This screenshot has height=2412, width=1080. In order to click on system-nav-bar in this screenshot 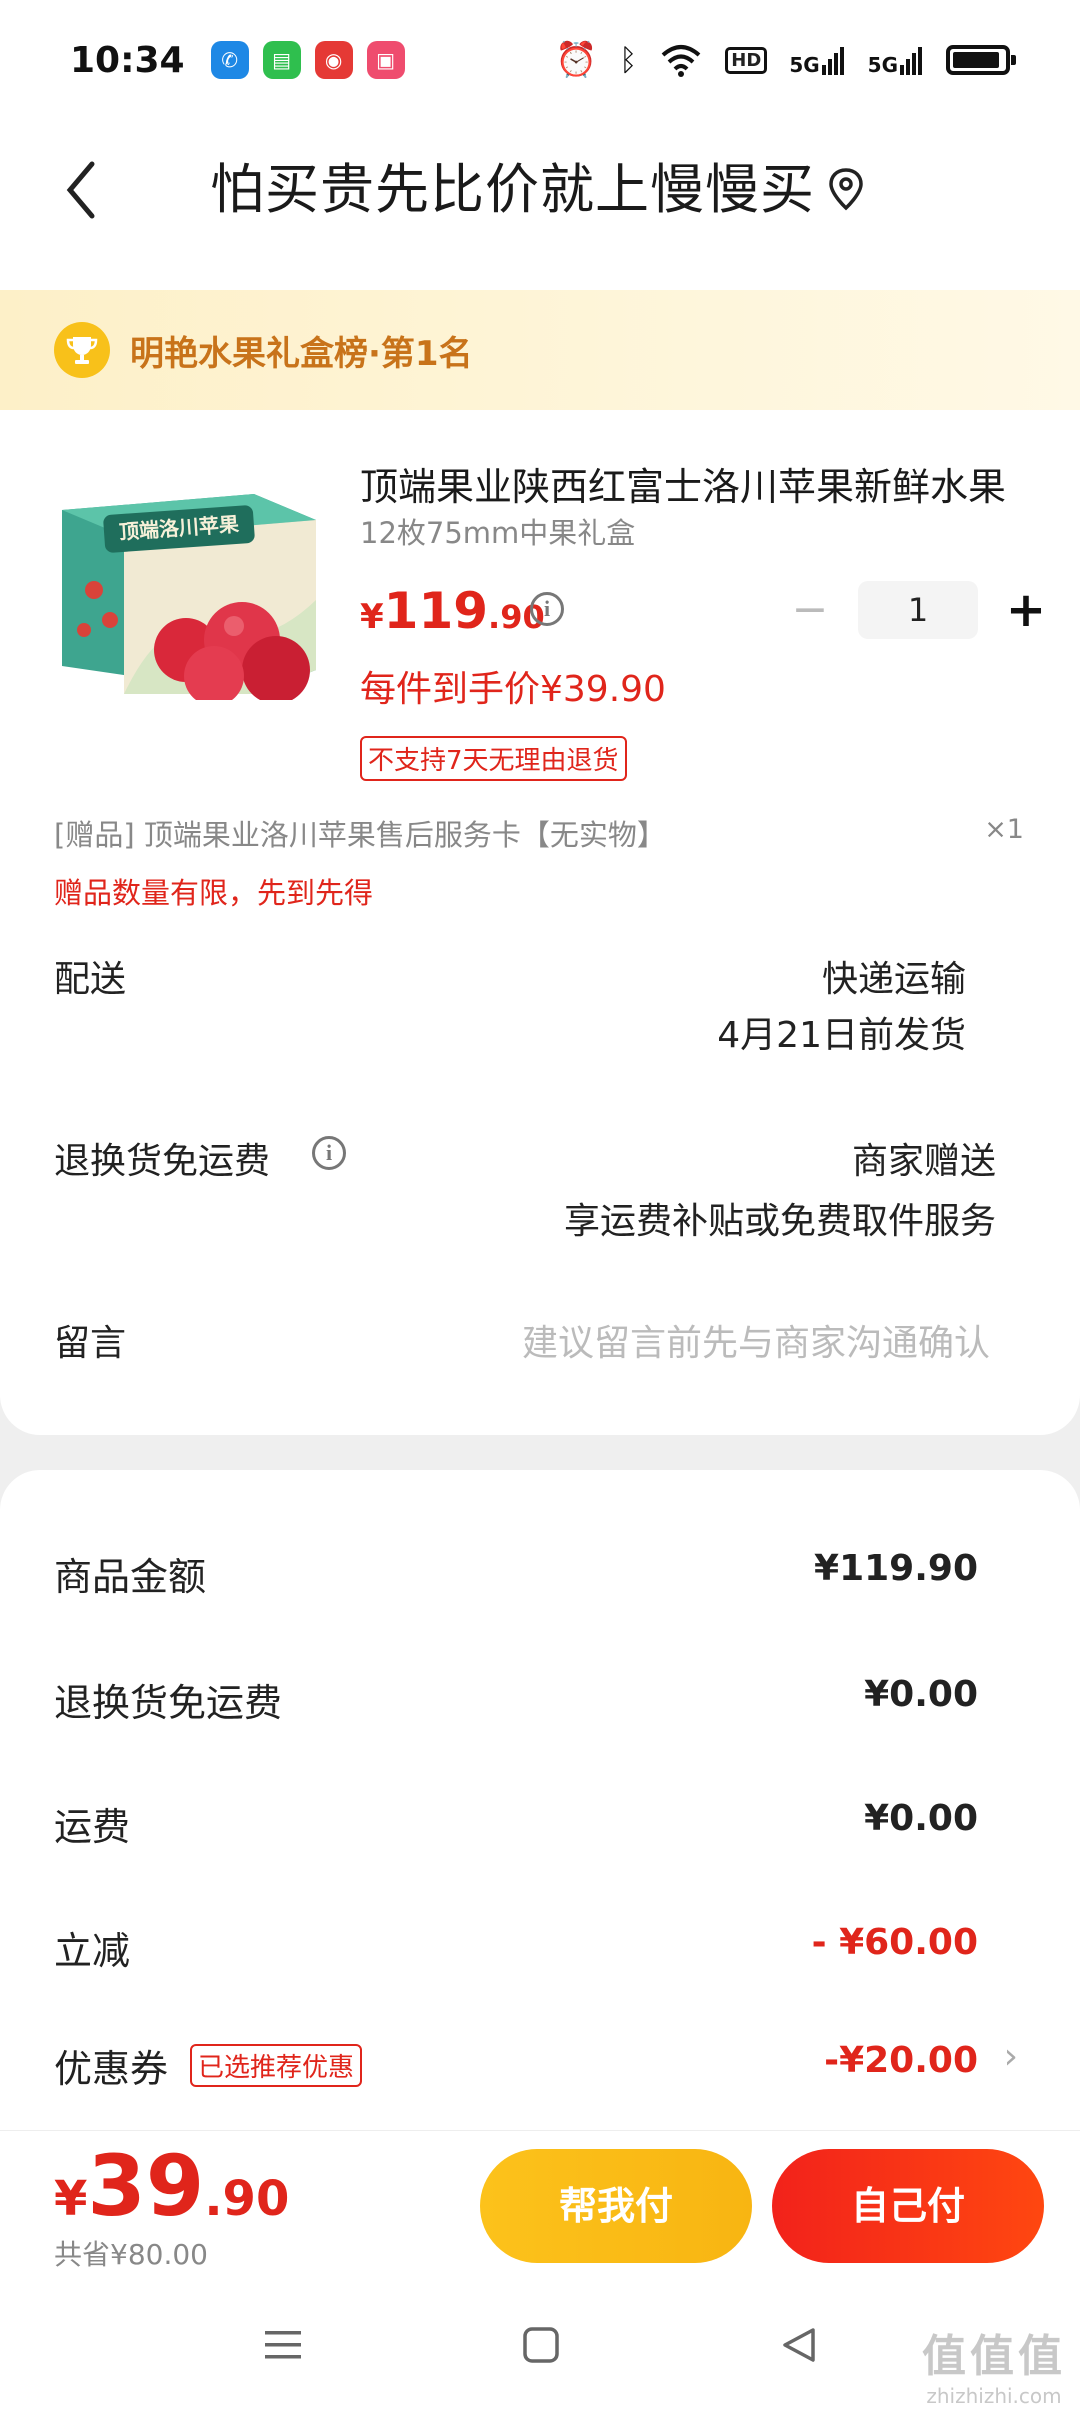, I will do `click(540, 2346)`.